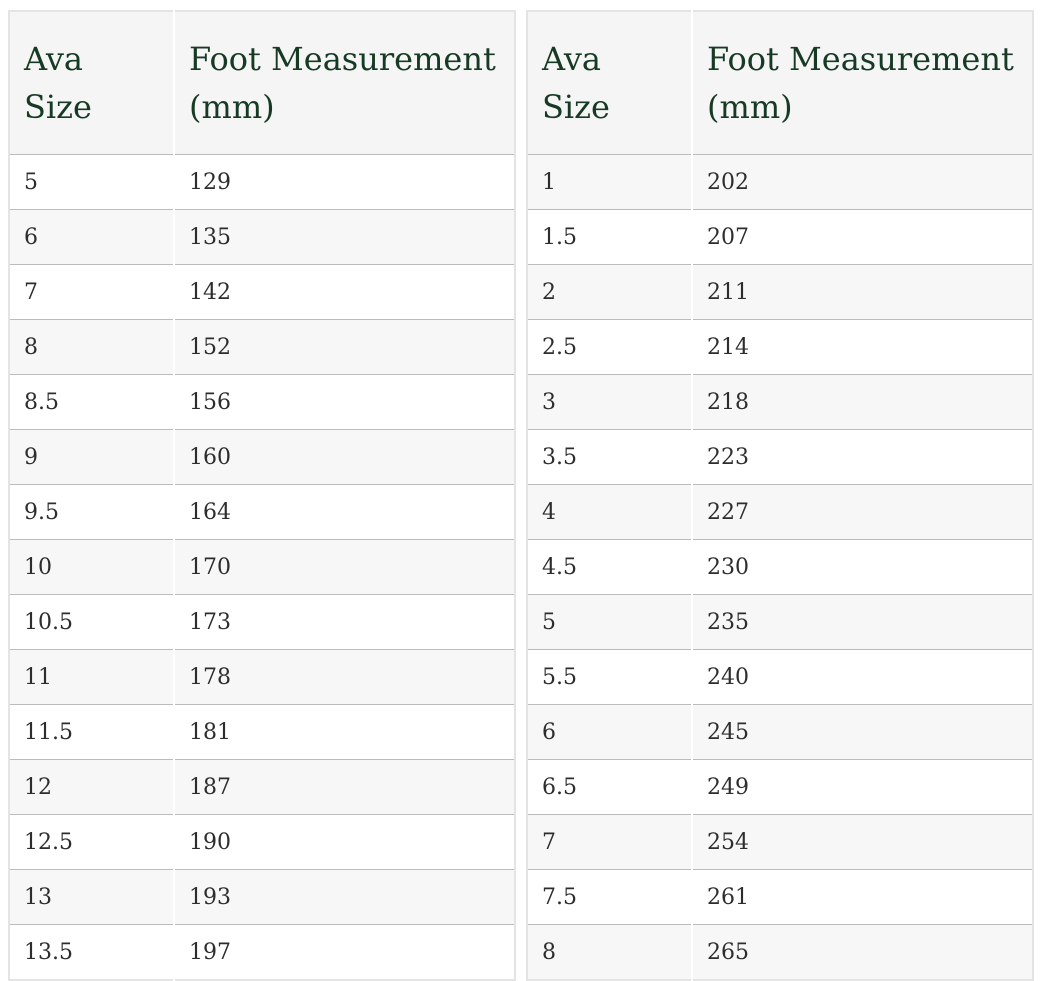 This screenshot has height=981, width=1052. Describe the element at coordinates (210, 457) in the screenshot. I see `cell-foot-measurement: 160` at that location.